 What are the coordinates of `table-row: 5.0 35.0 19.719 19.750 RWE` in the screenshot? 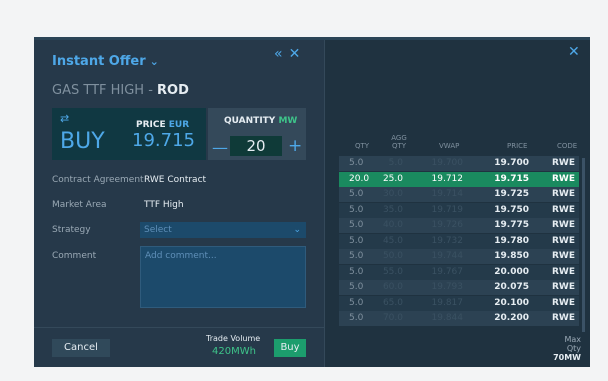 It's located at (459, 210).